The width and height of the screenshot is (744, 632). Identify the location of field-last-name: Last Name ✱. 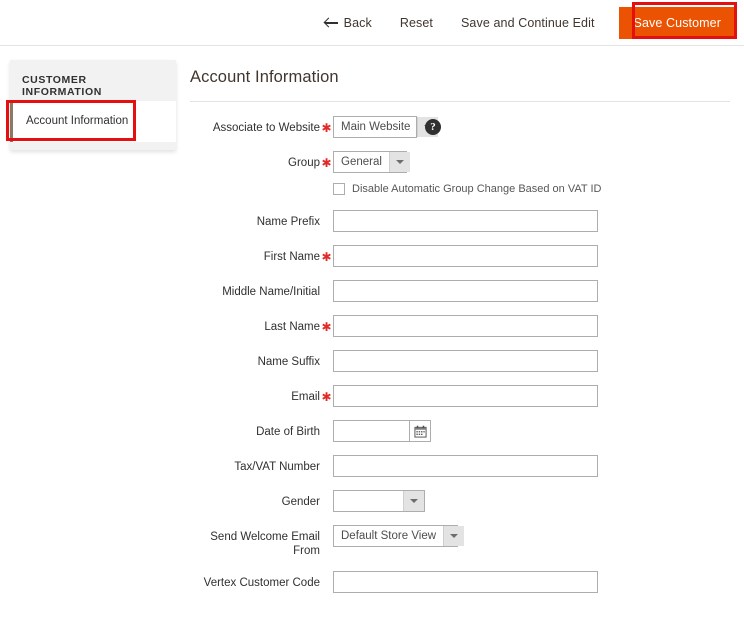
(460, 326).